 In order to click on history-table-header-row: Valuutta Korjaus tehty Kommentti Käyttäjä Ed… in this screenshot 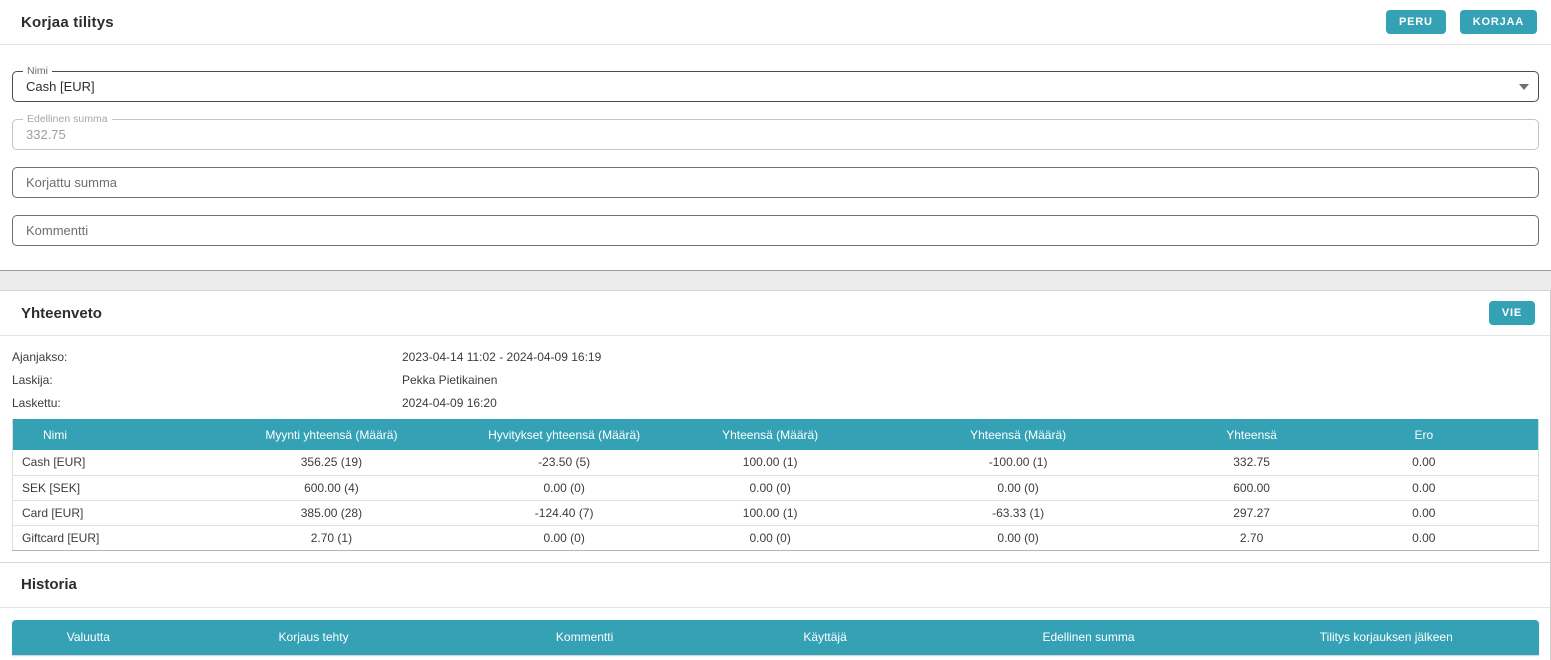, I will do `click(775, 637)`.